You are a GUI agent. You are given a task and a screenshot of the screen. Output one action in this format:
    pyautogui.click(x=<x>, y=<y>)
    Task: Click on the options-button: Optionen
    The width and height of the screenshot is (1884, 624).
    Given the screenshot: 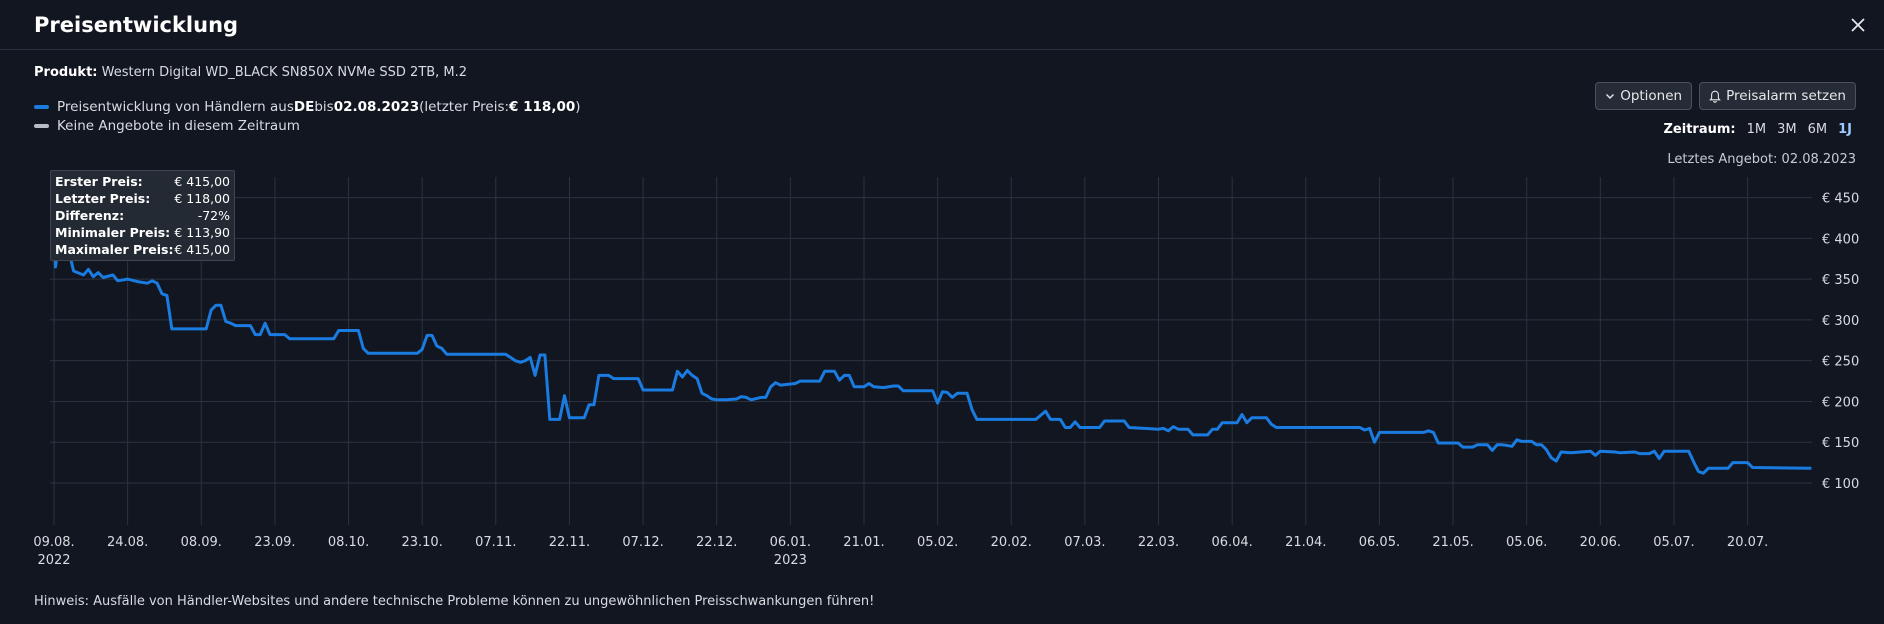 What is the action you would take?
    pyautogui.click(x=1644, y=96)
    